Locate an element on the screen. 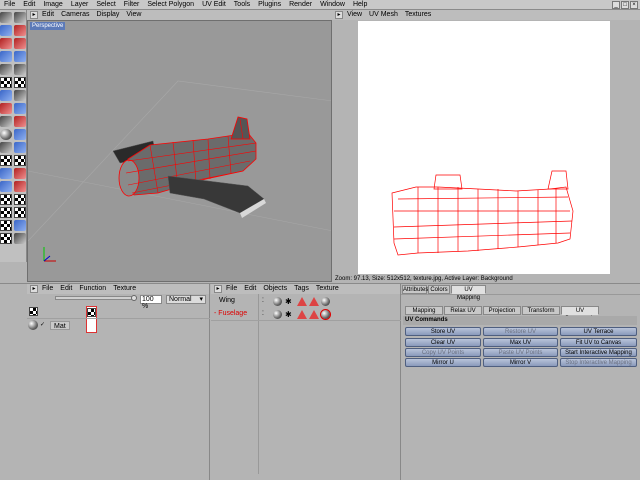 The width and height of the screenshot is (640, 480). subtab-mapping: Mapping is located at coordinates (424, 310).